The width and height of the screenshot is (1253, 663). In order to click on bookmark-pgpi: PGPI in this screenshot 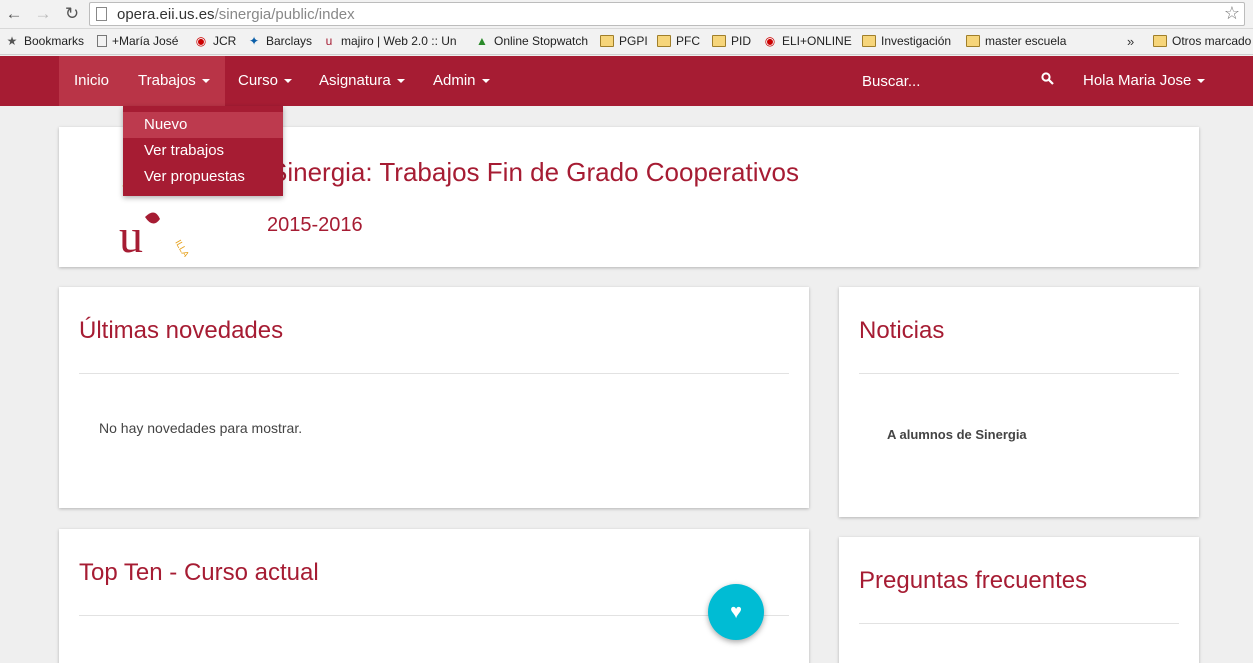, I will do `click(624, 41)`.